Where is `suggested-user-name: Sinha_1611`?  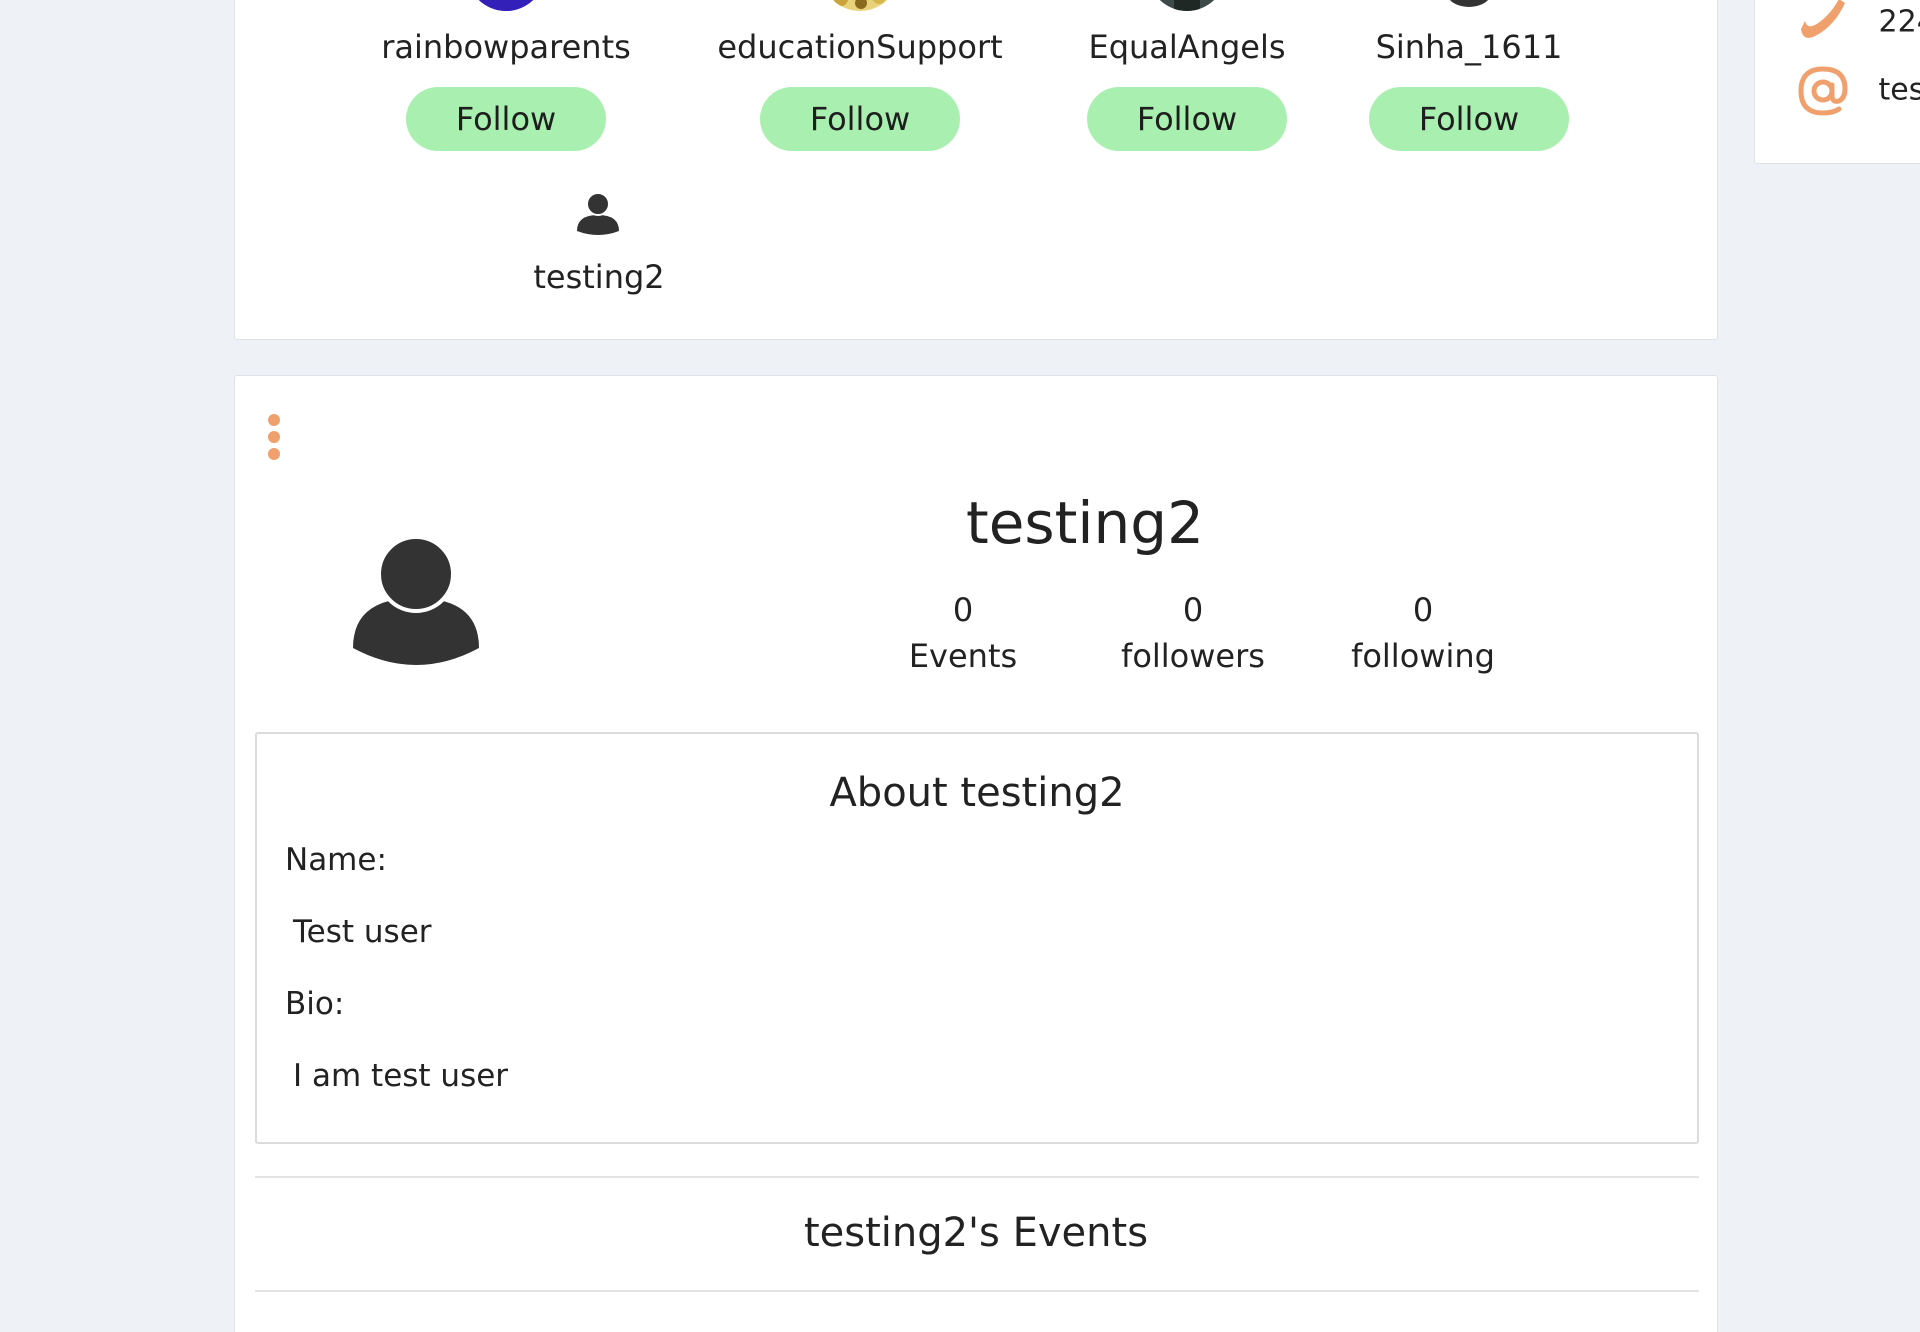 suggested-user-name: Sinha_1611 is located at coordinates (1469, 47).